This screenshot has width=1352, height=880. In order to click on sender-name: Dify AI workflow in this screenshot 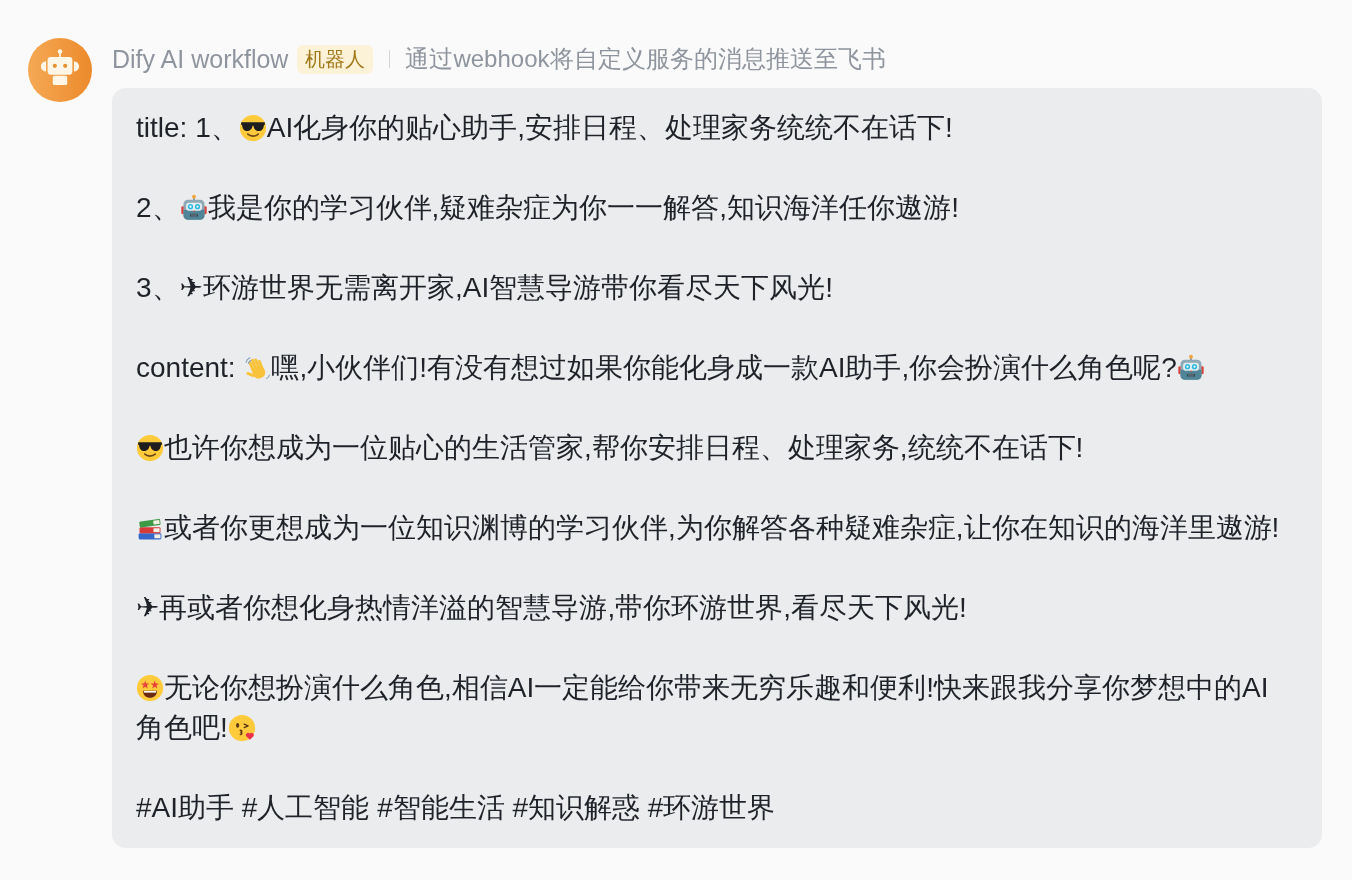, I will do `click(200, 59)`.